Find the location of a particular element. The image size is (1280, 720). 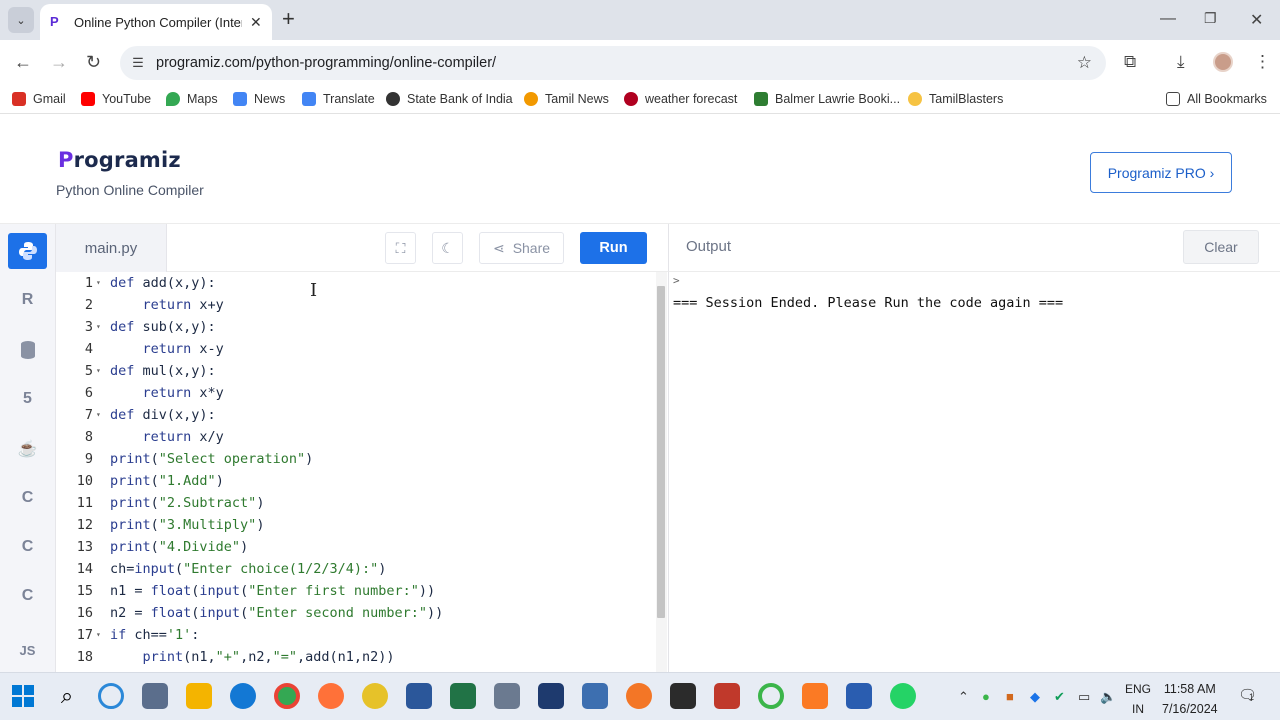

excel-icon is located at coordinates (463, 696).